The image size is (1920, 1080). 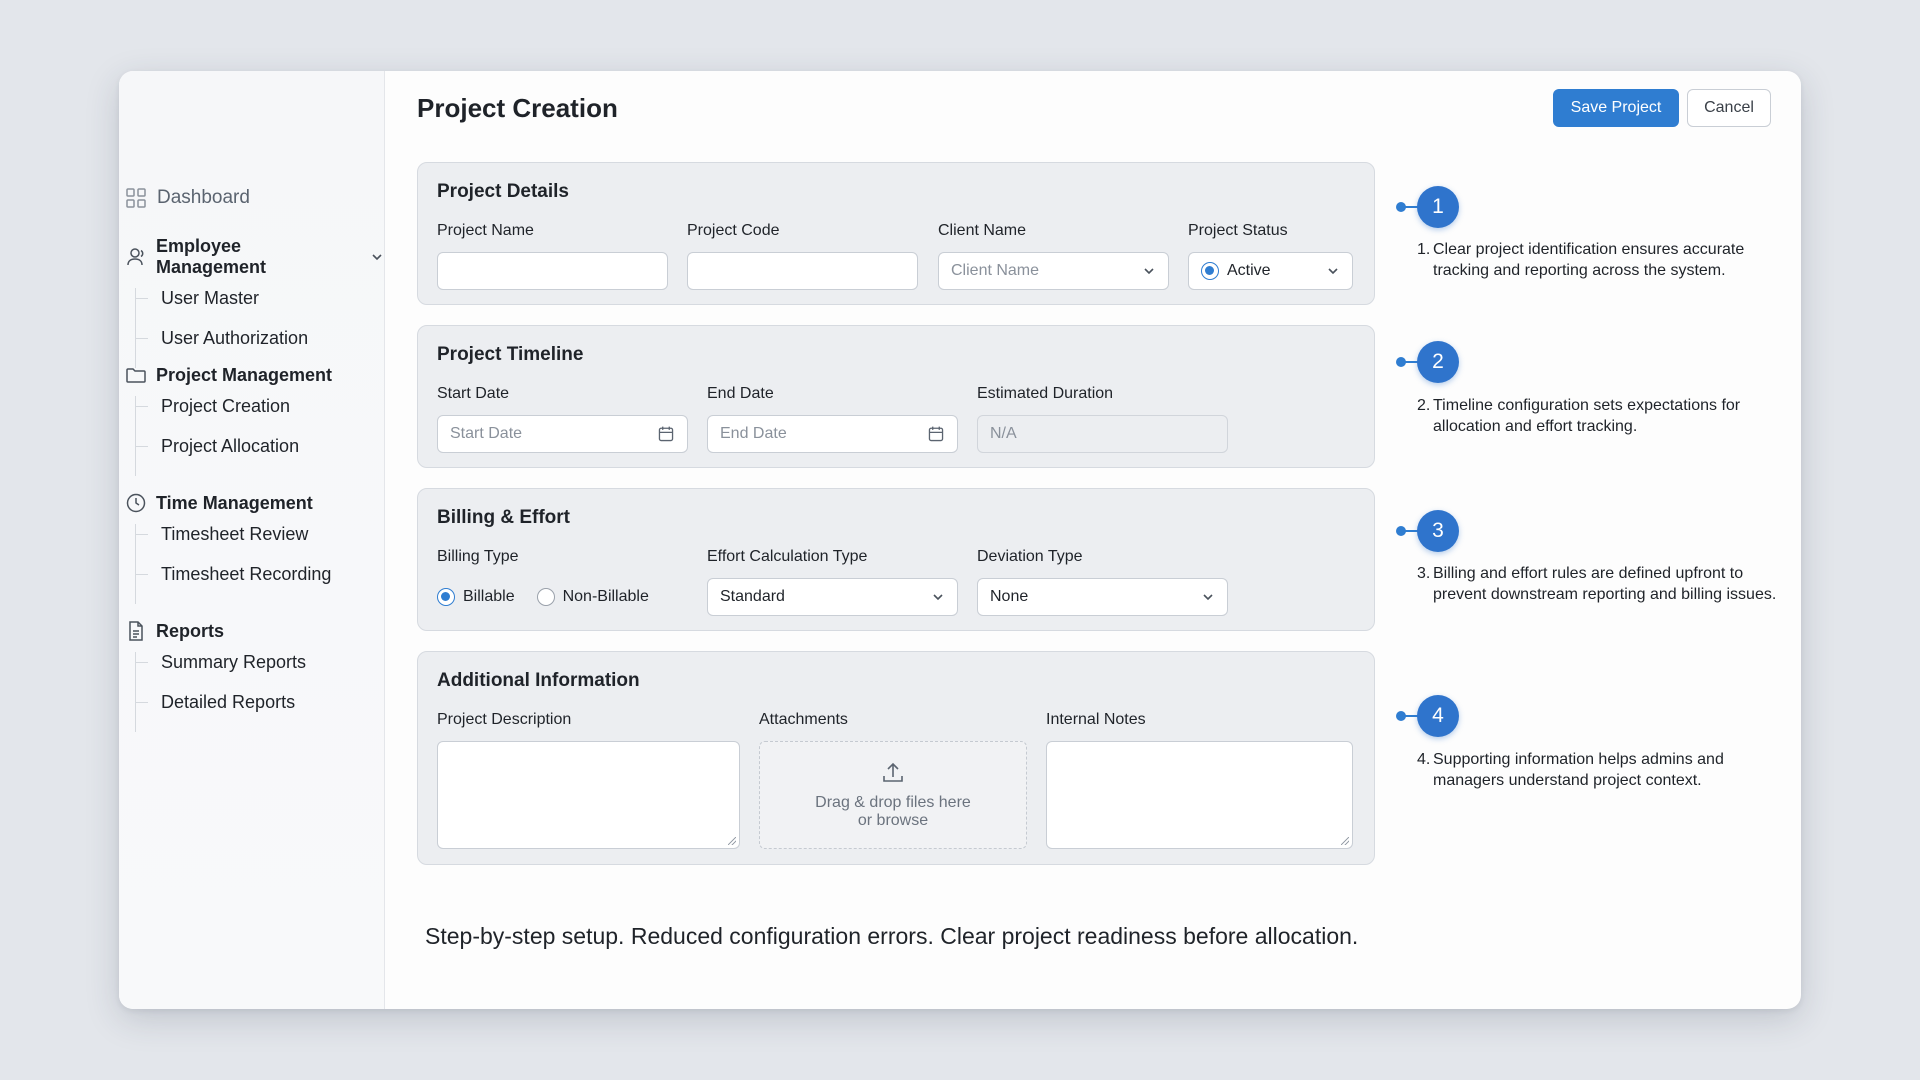 What do you see at coordinates (1053, 271) in the screenshot?
I see `client-name-select: Client Name` at bounding box center [1053, 271].